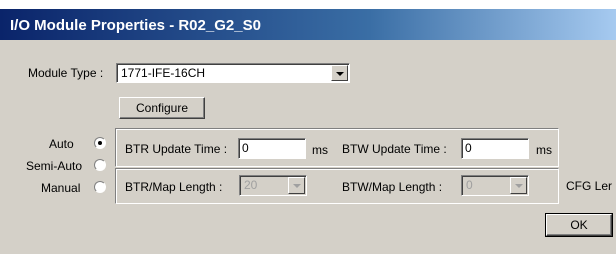  Describe the element at coordinates (320, 150) in the screenshot. I see `btr-update-unit: ms` at that location.